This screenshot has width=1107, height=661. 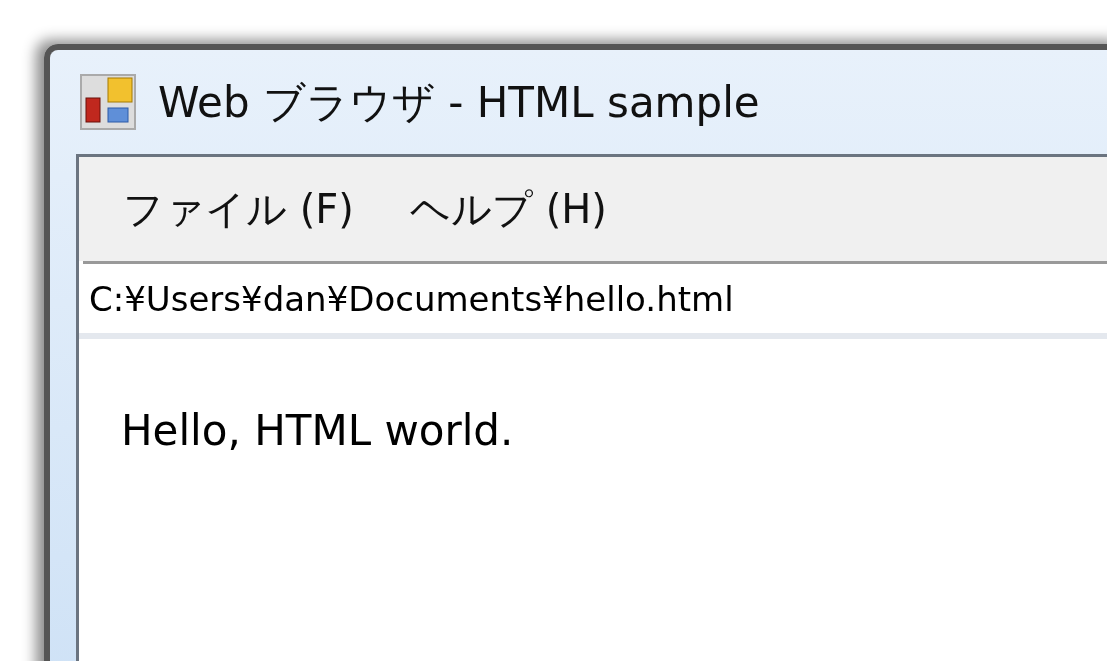 I want to click on app-icon, so click(x=108, y=102).